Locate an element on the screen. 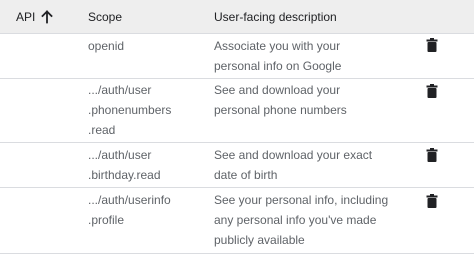 The image size is (474, 274). scope-cell: .../auth/userinfo .profile is located at coordinates (129, 210).